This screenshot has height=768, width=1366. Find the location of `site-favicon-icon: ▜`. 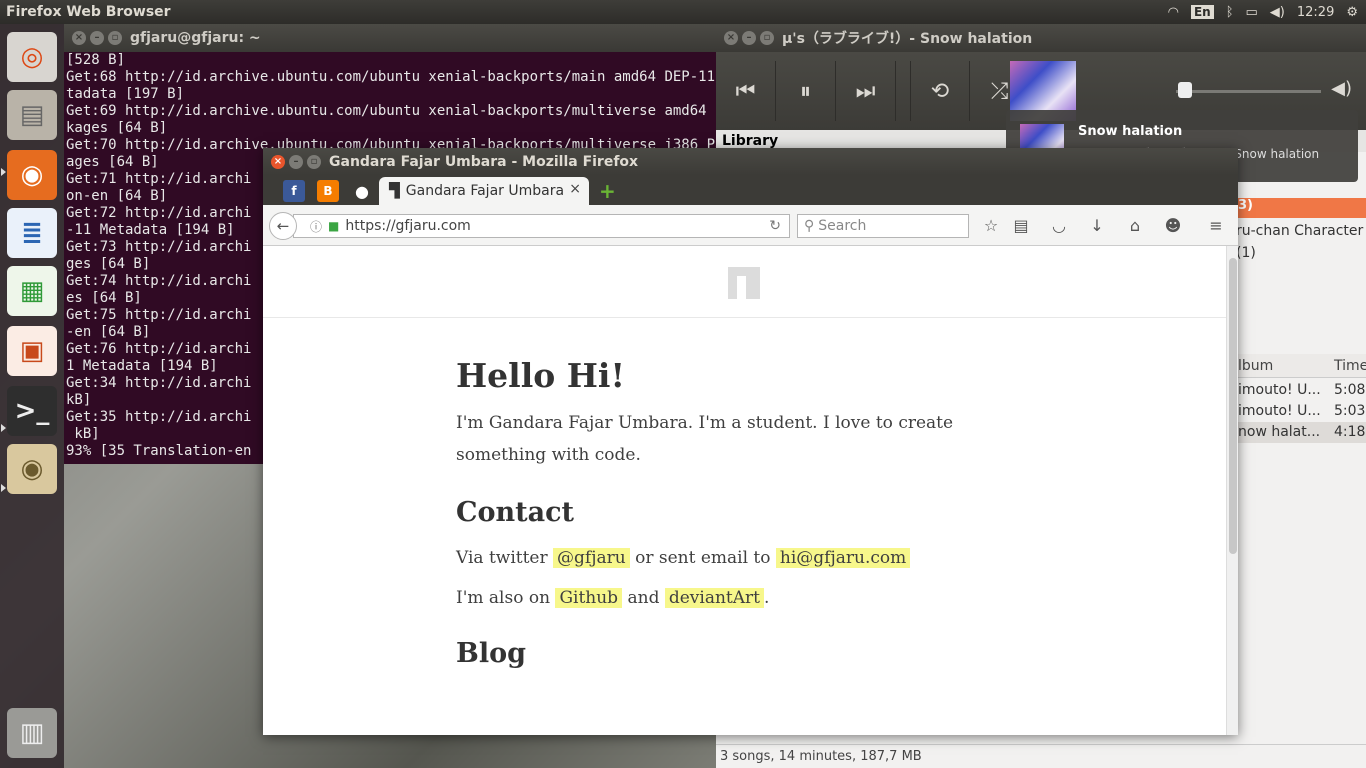

site-favicon-icon: ▜ is located at coordinates (394, 191).